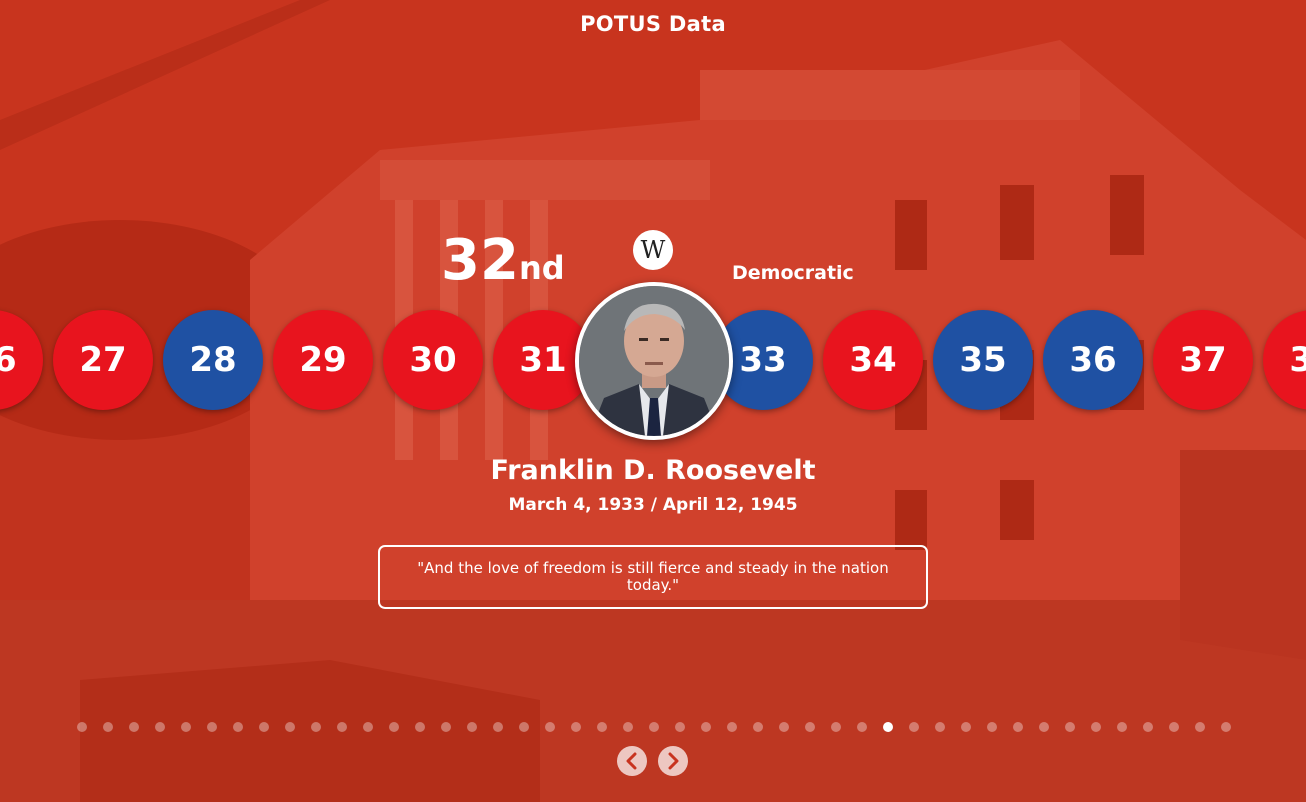 The image size is (1306, 802). What do you see at coordinates (480, 260) in the screenshot?
I see `ordinal-number: 32` at bounding box center [480, 260].